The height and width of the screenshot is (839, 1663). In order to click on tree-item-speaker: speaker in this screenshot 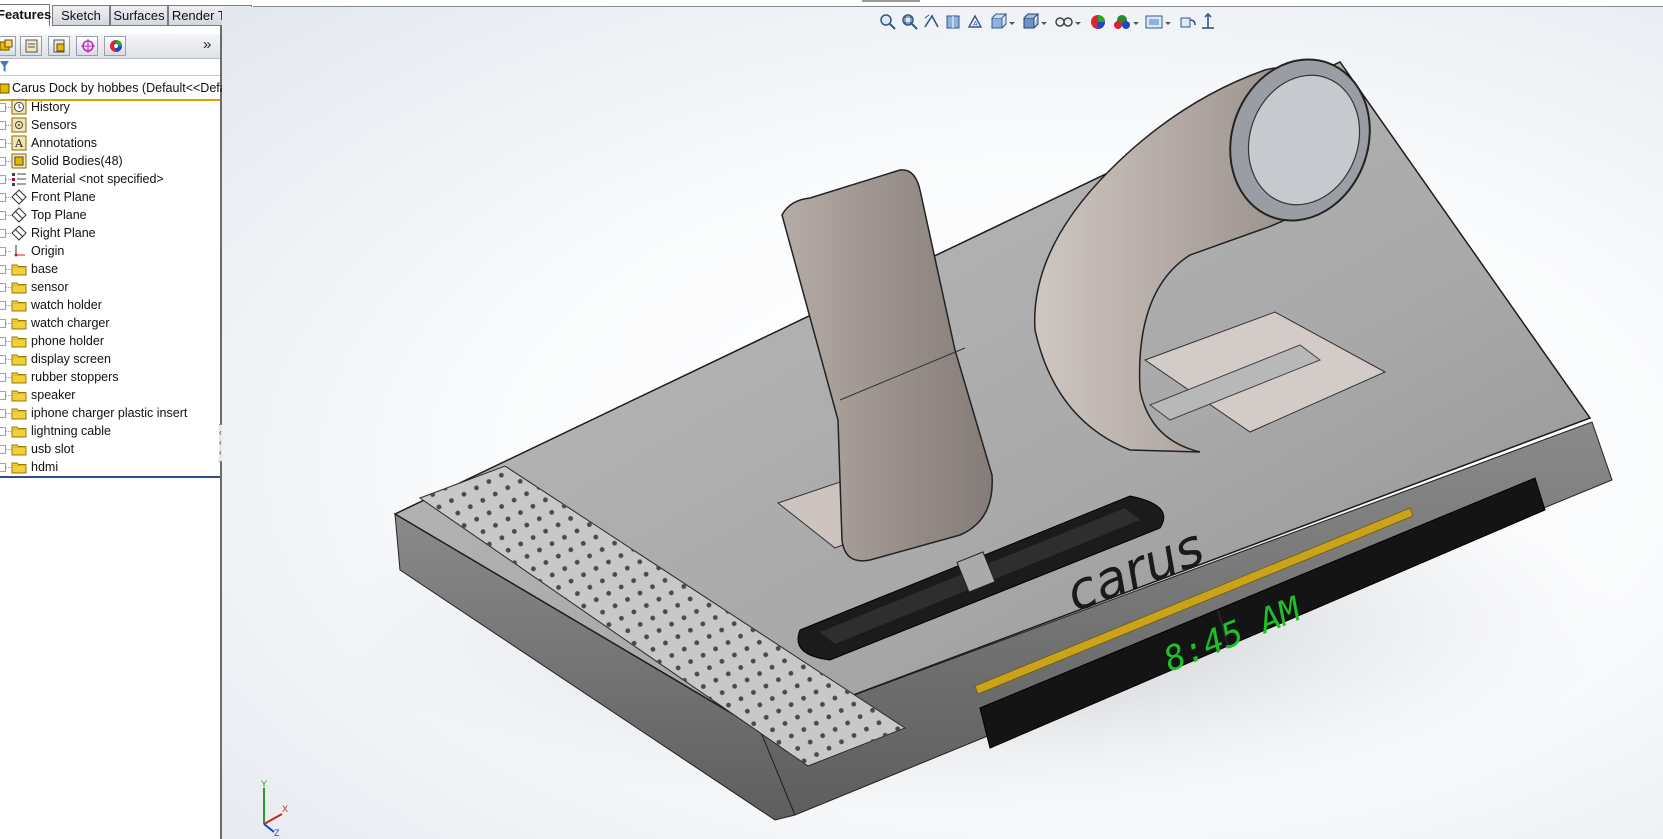, I will do `click(110, 395)`.